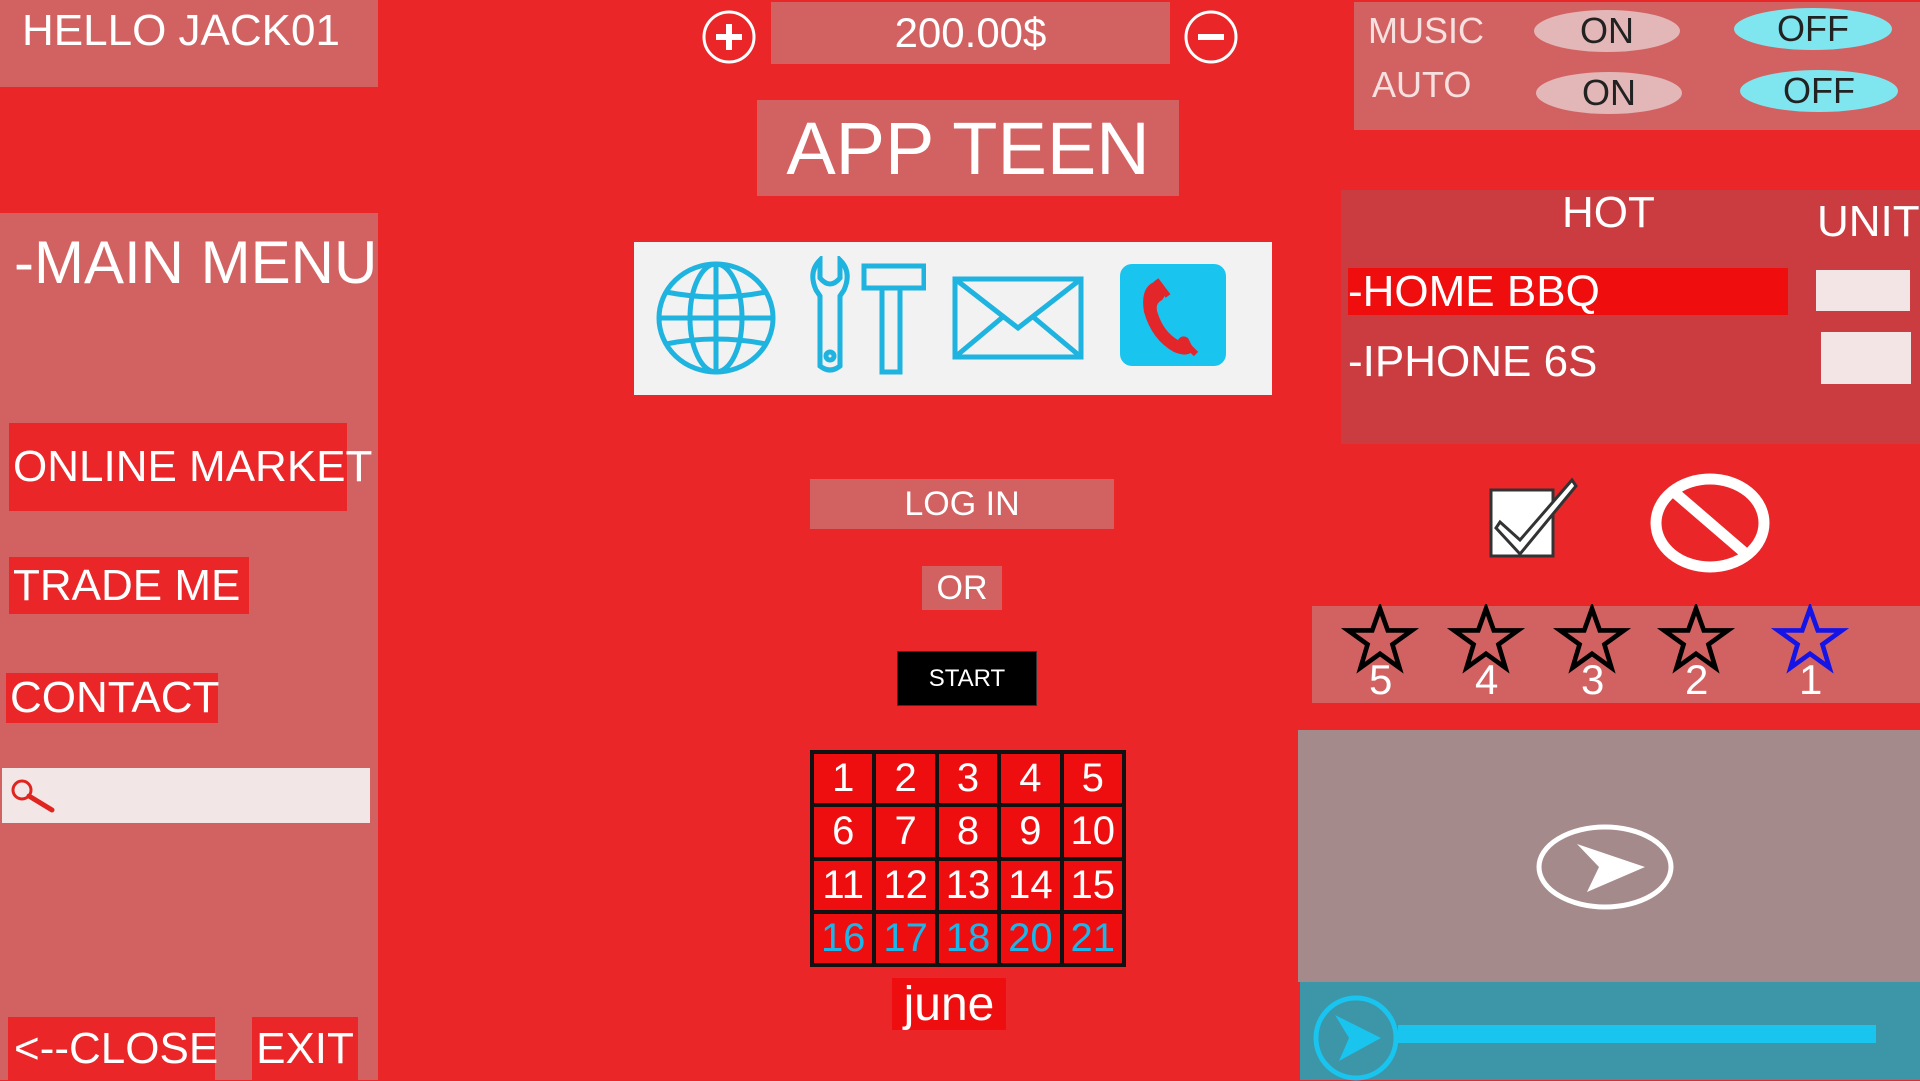  What do you see at coordinates (968, 832) in the screenshot?
I see `calendar-day: 8` at bounding box center [968, 832].